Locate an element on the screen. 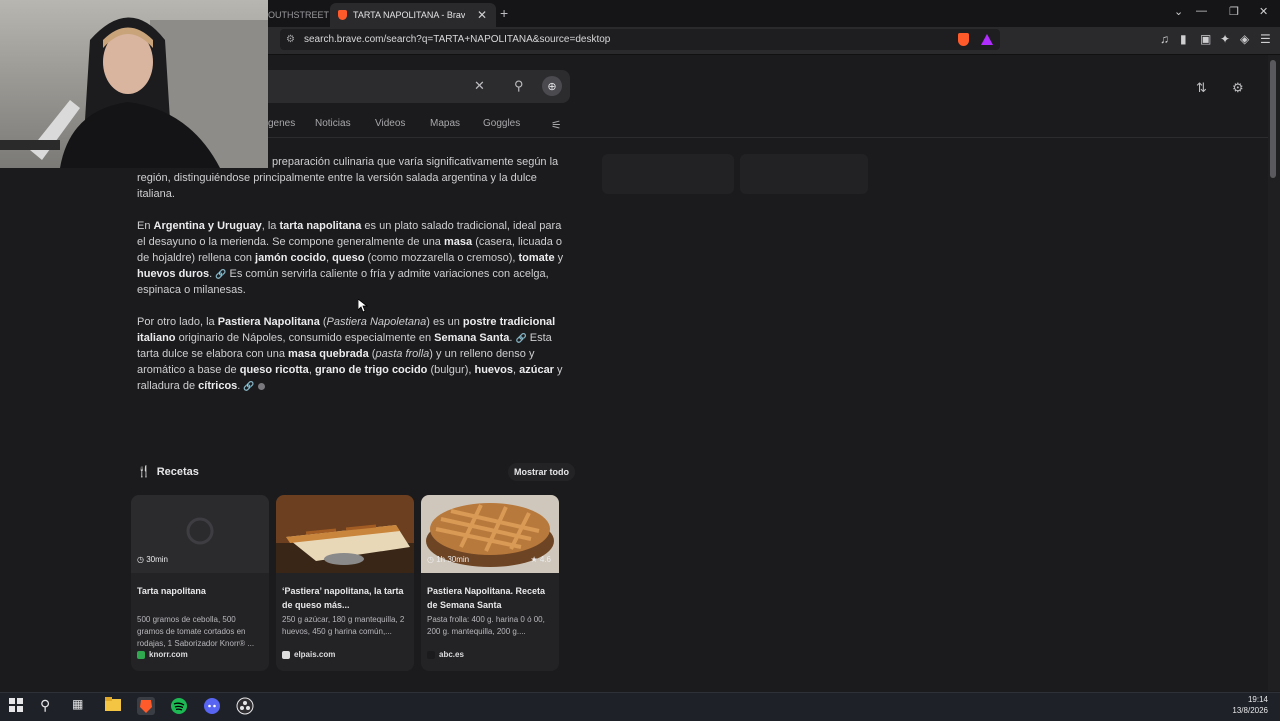 The width and height of the screenshot is (1280, 721). nav-videos: Videos is located at coordinates (390, 123).